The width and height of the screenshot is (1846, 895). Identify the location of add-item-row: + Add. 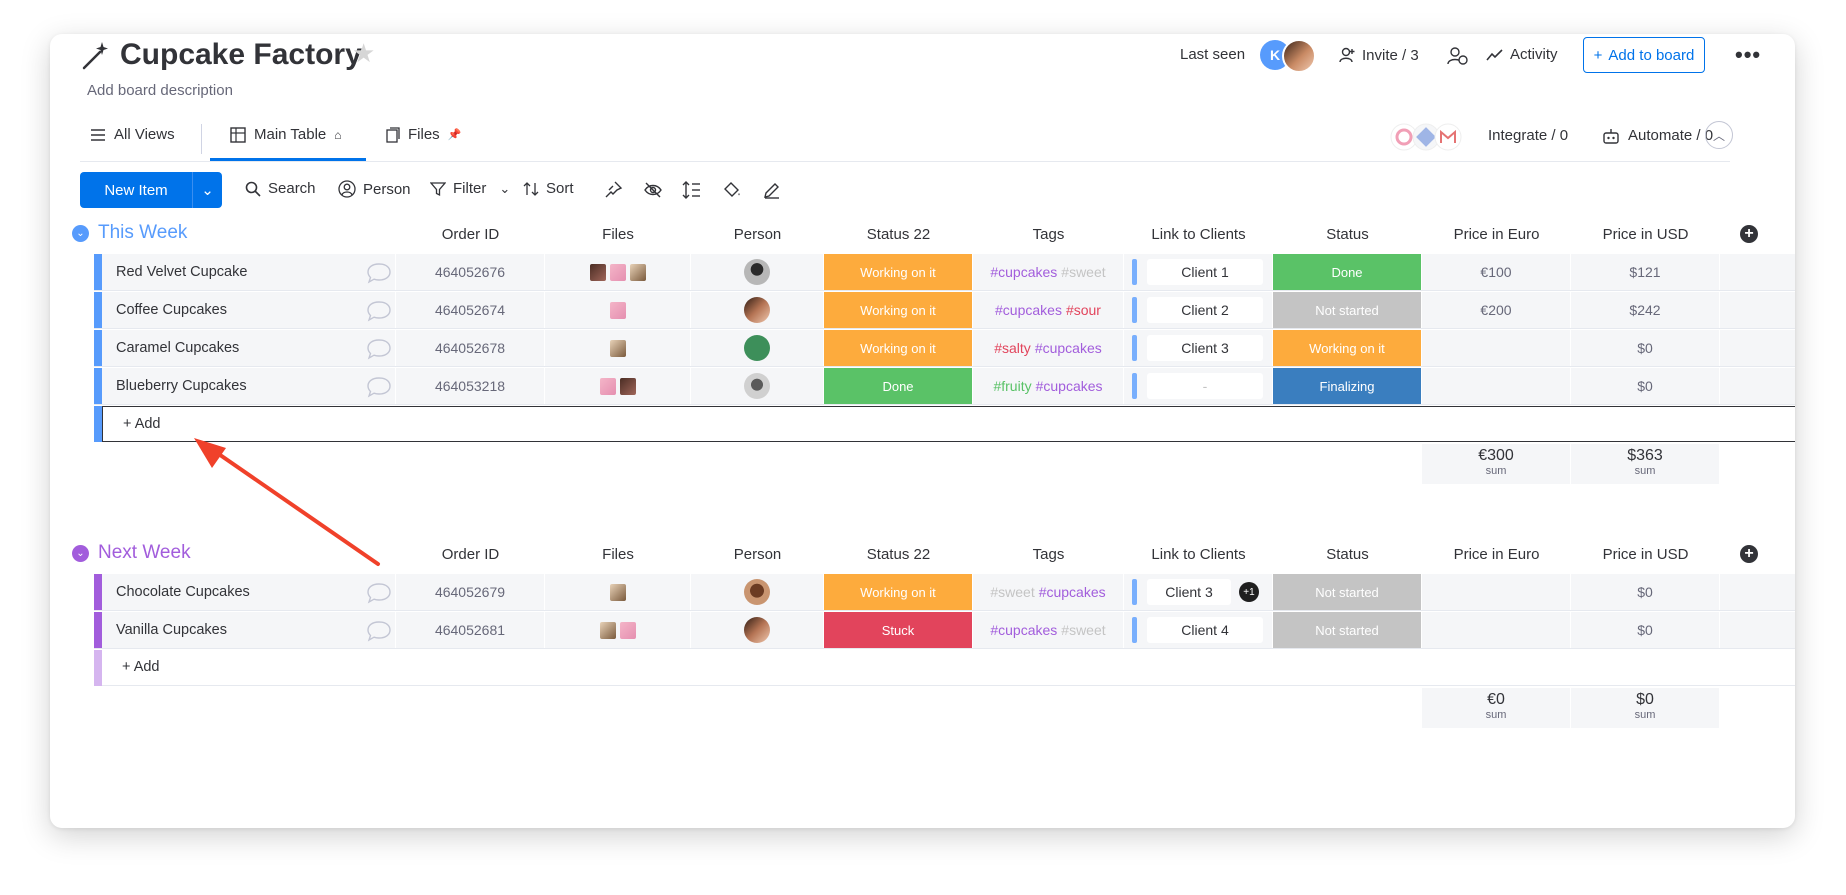
(948, 668).